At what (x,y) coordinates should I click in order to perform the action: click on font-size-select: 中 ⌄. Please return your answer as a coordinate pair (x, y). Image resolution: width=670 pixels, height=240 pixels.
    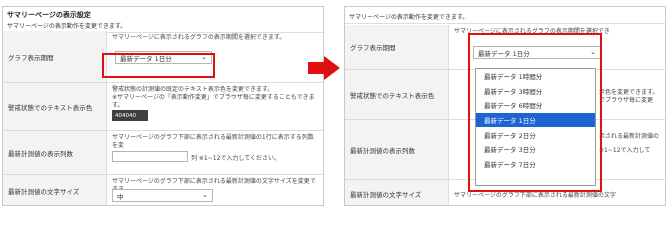
    Looking at the image, I should click on (162, 195).